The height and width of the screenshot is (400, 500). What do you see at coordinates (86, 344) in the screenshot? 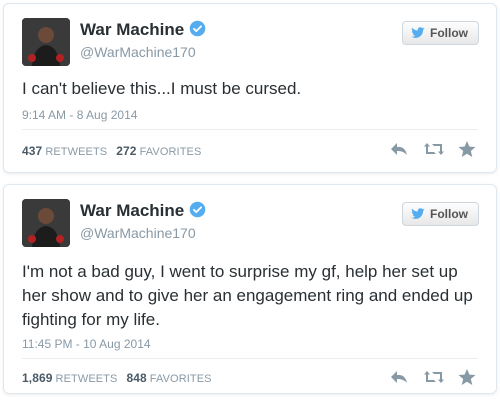
I see `tweet-timestamp: 11:45 PM - 10 Aug 2014` at bounding box center [86, 344].